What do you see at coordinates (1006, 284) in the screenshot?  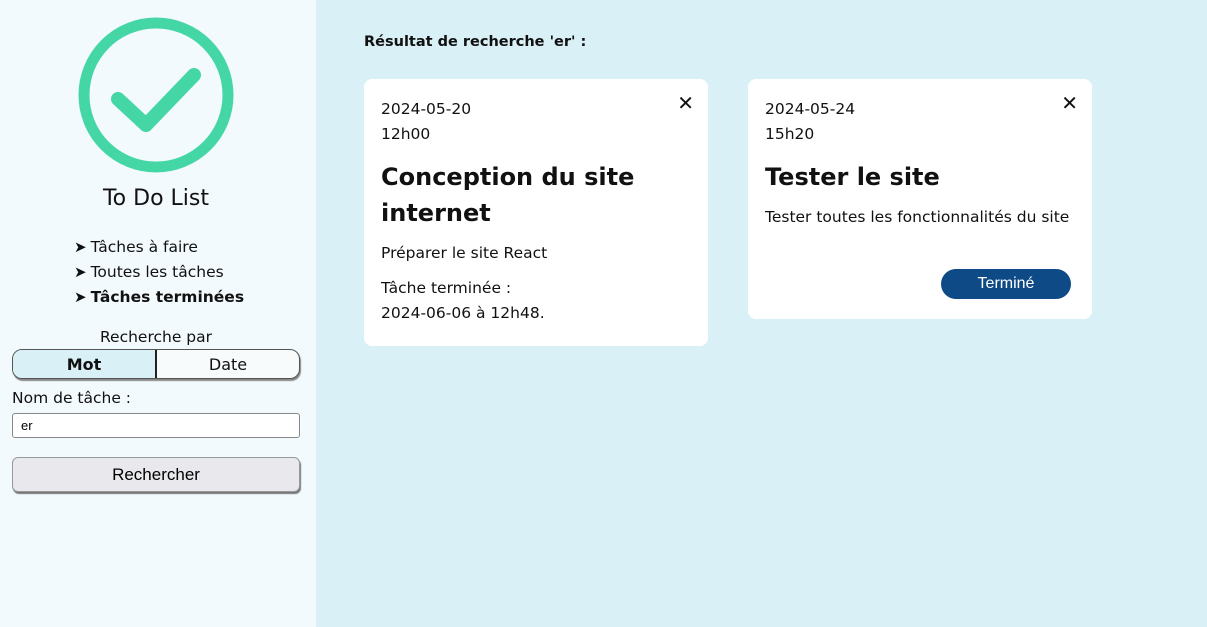 I see `mark-done-button: Terminé` at bounding box center [1006, 284].